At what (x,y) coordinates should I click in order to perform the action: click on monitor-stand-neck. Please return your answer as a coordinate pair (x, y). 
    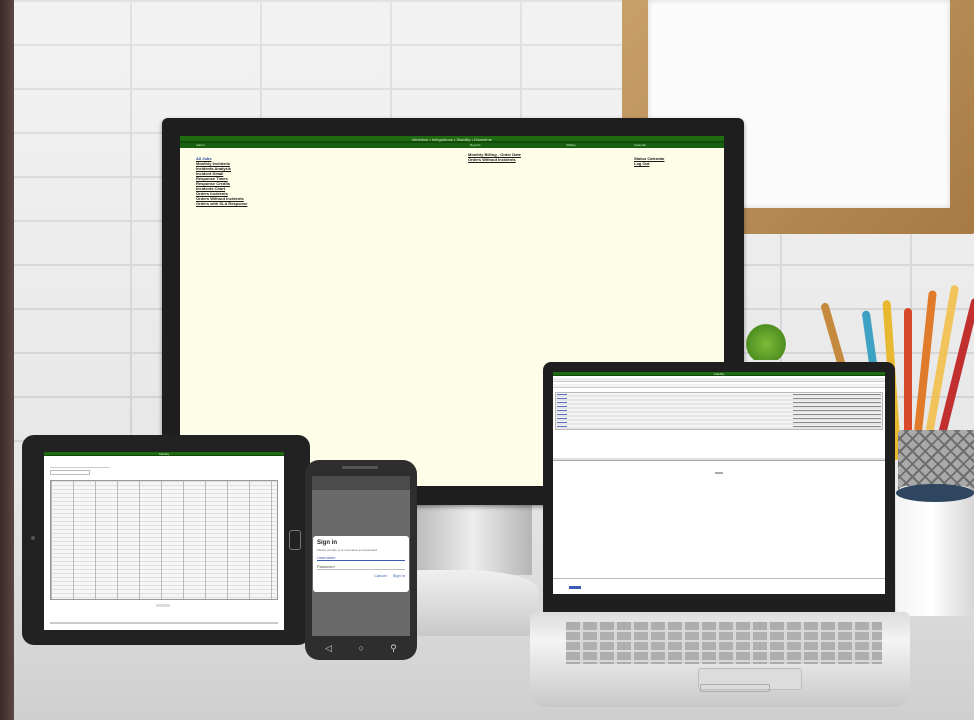
    Looking at the image, I should click on (473, 540).